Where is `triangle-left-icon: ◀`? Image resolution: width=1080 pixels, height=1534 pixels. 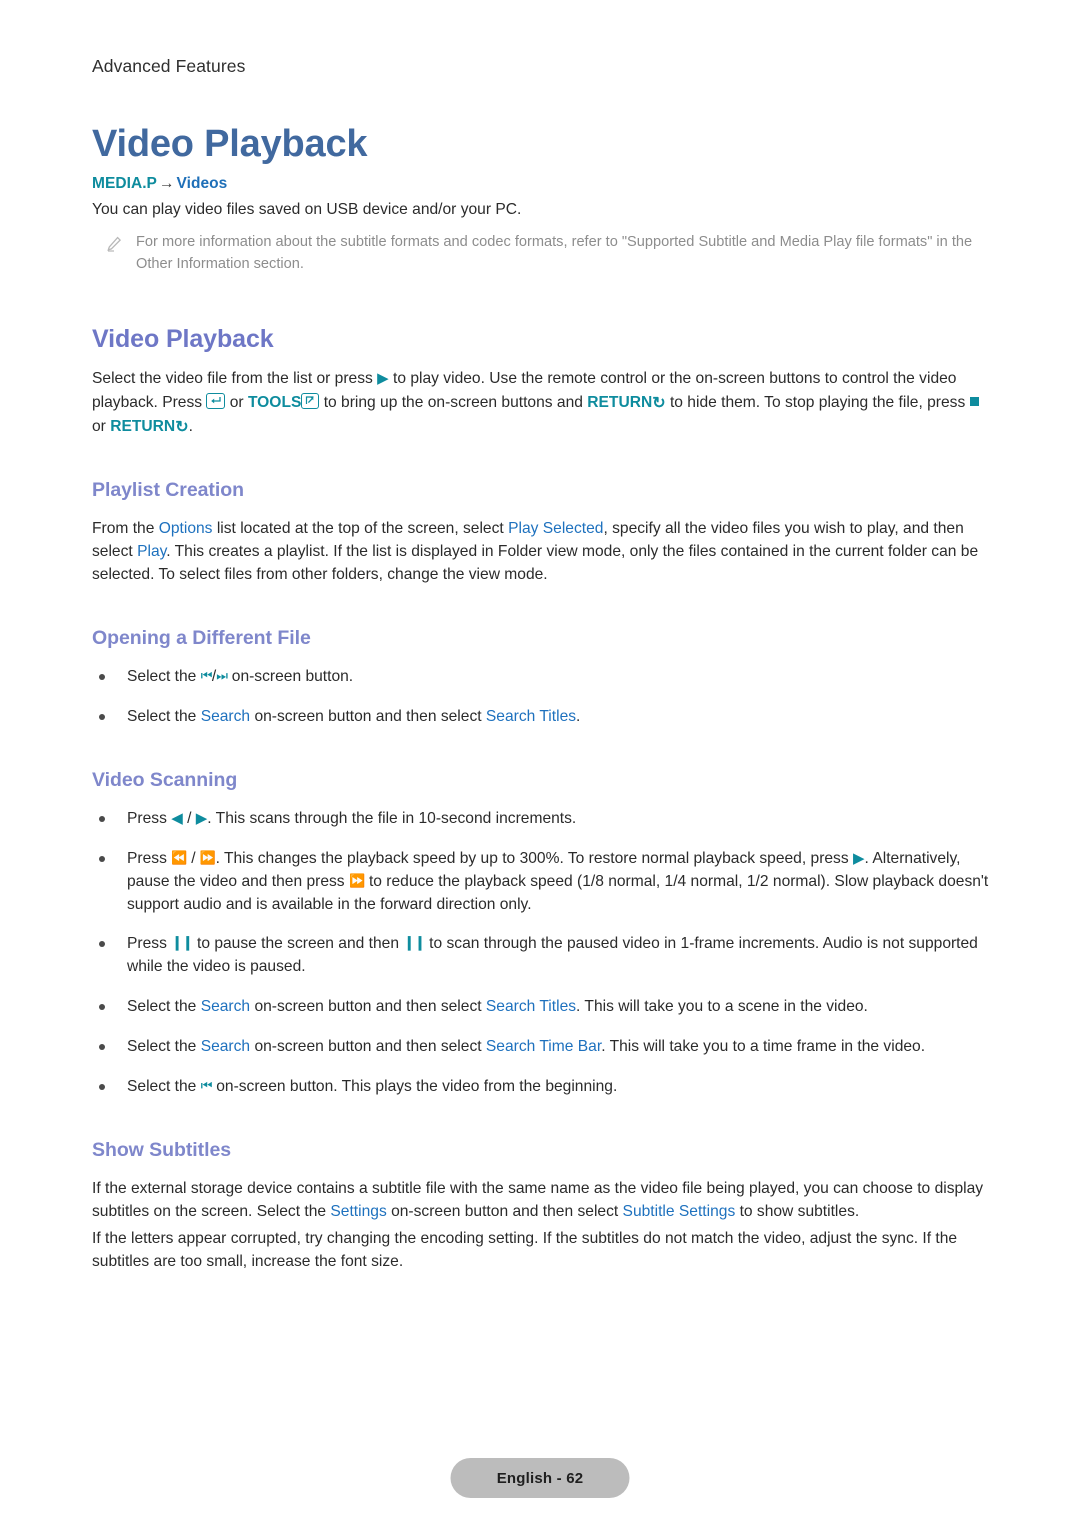 triangle-left-icon: ◀ is located at coordinates (177, 818).